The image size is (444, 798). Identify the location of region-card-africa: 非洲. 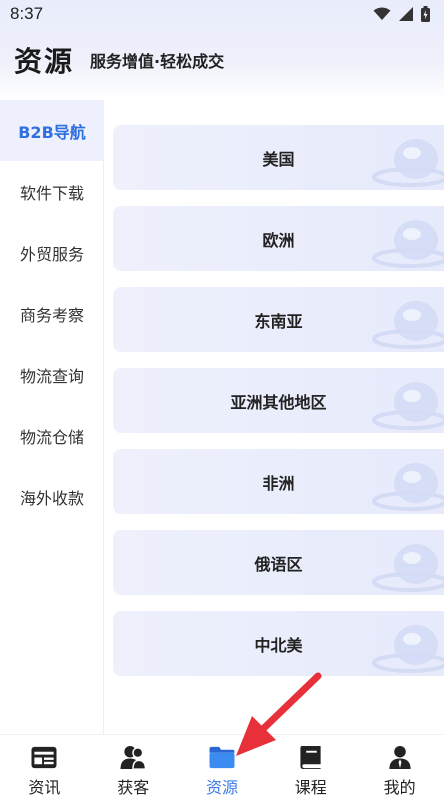
(278, 481).